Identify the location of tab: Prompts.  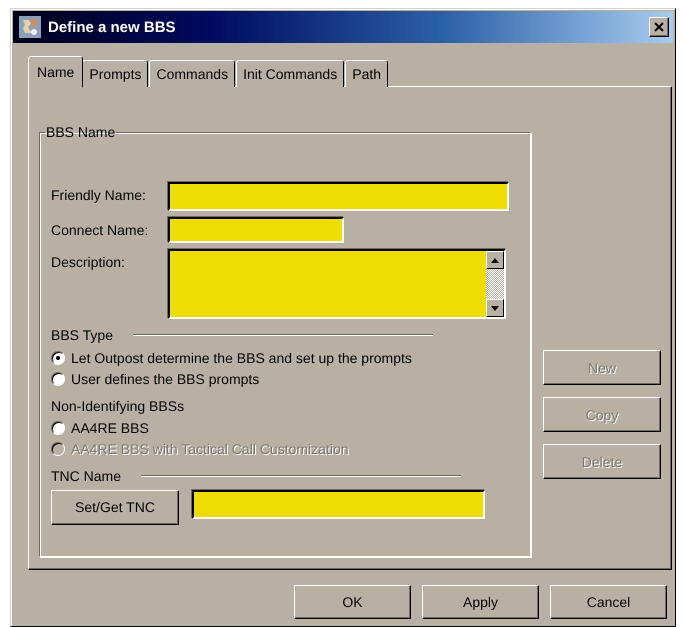
(115, 73).